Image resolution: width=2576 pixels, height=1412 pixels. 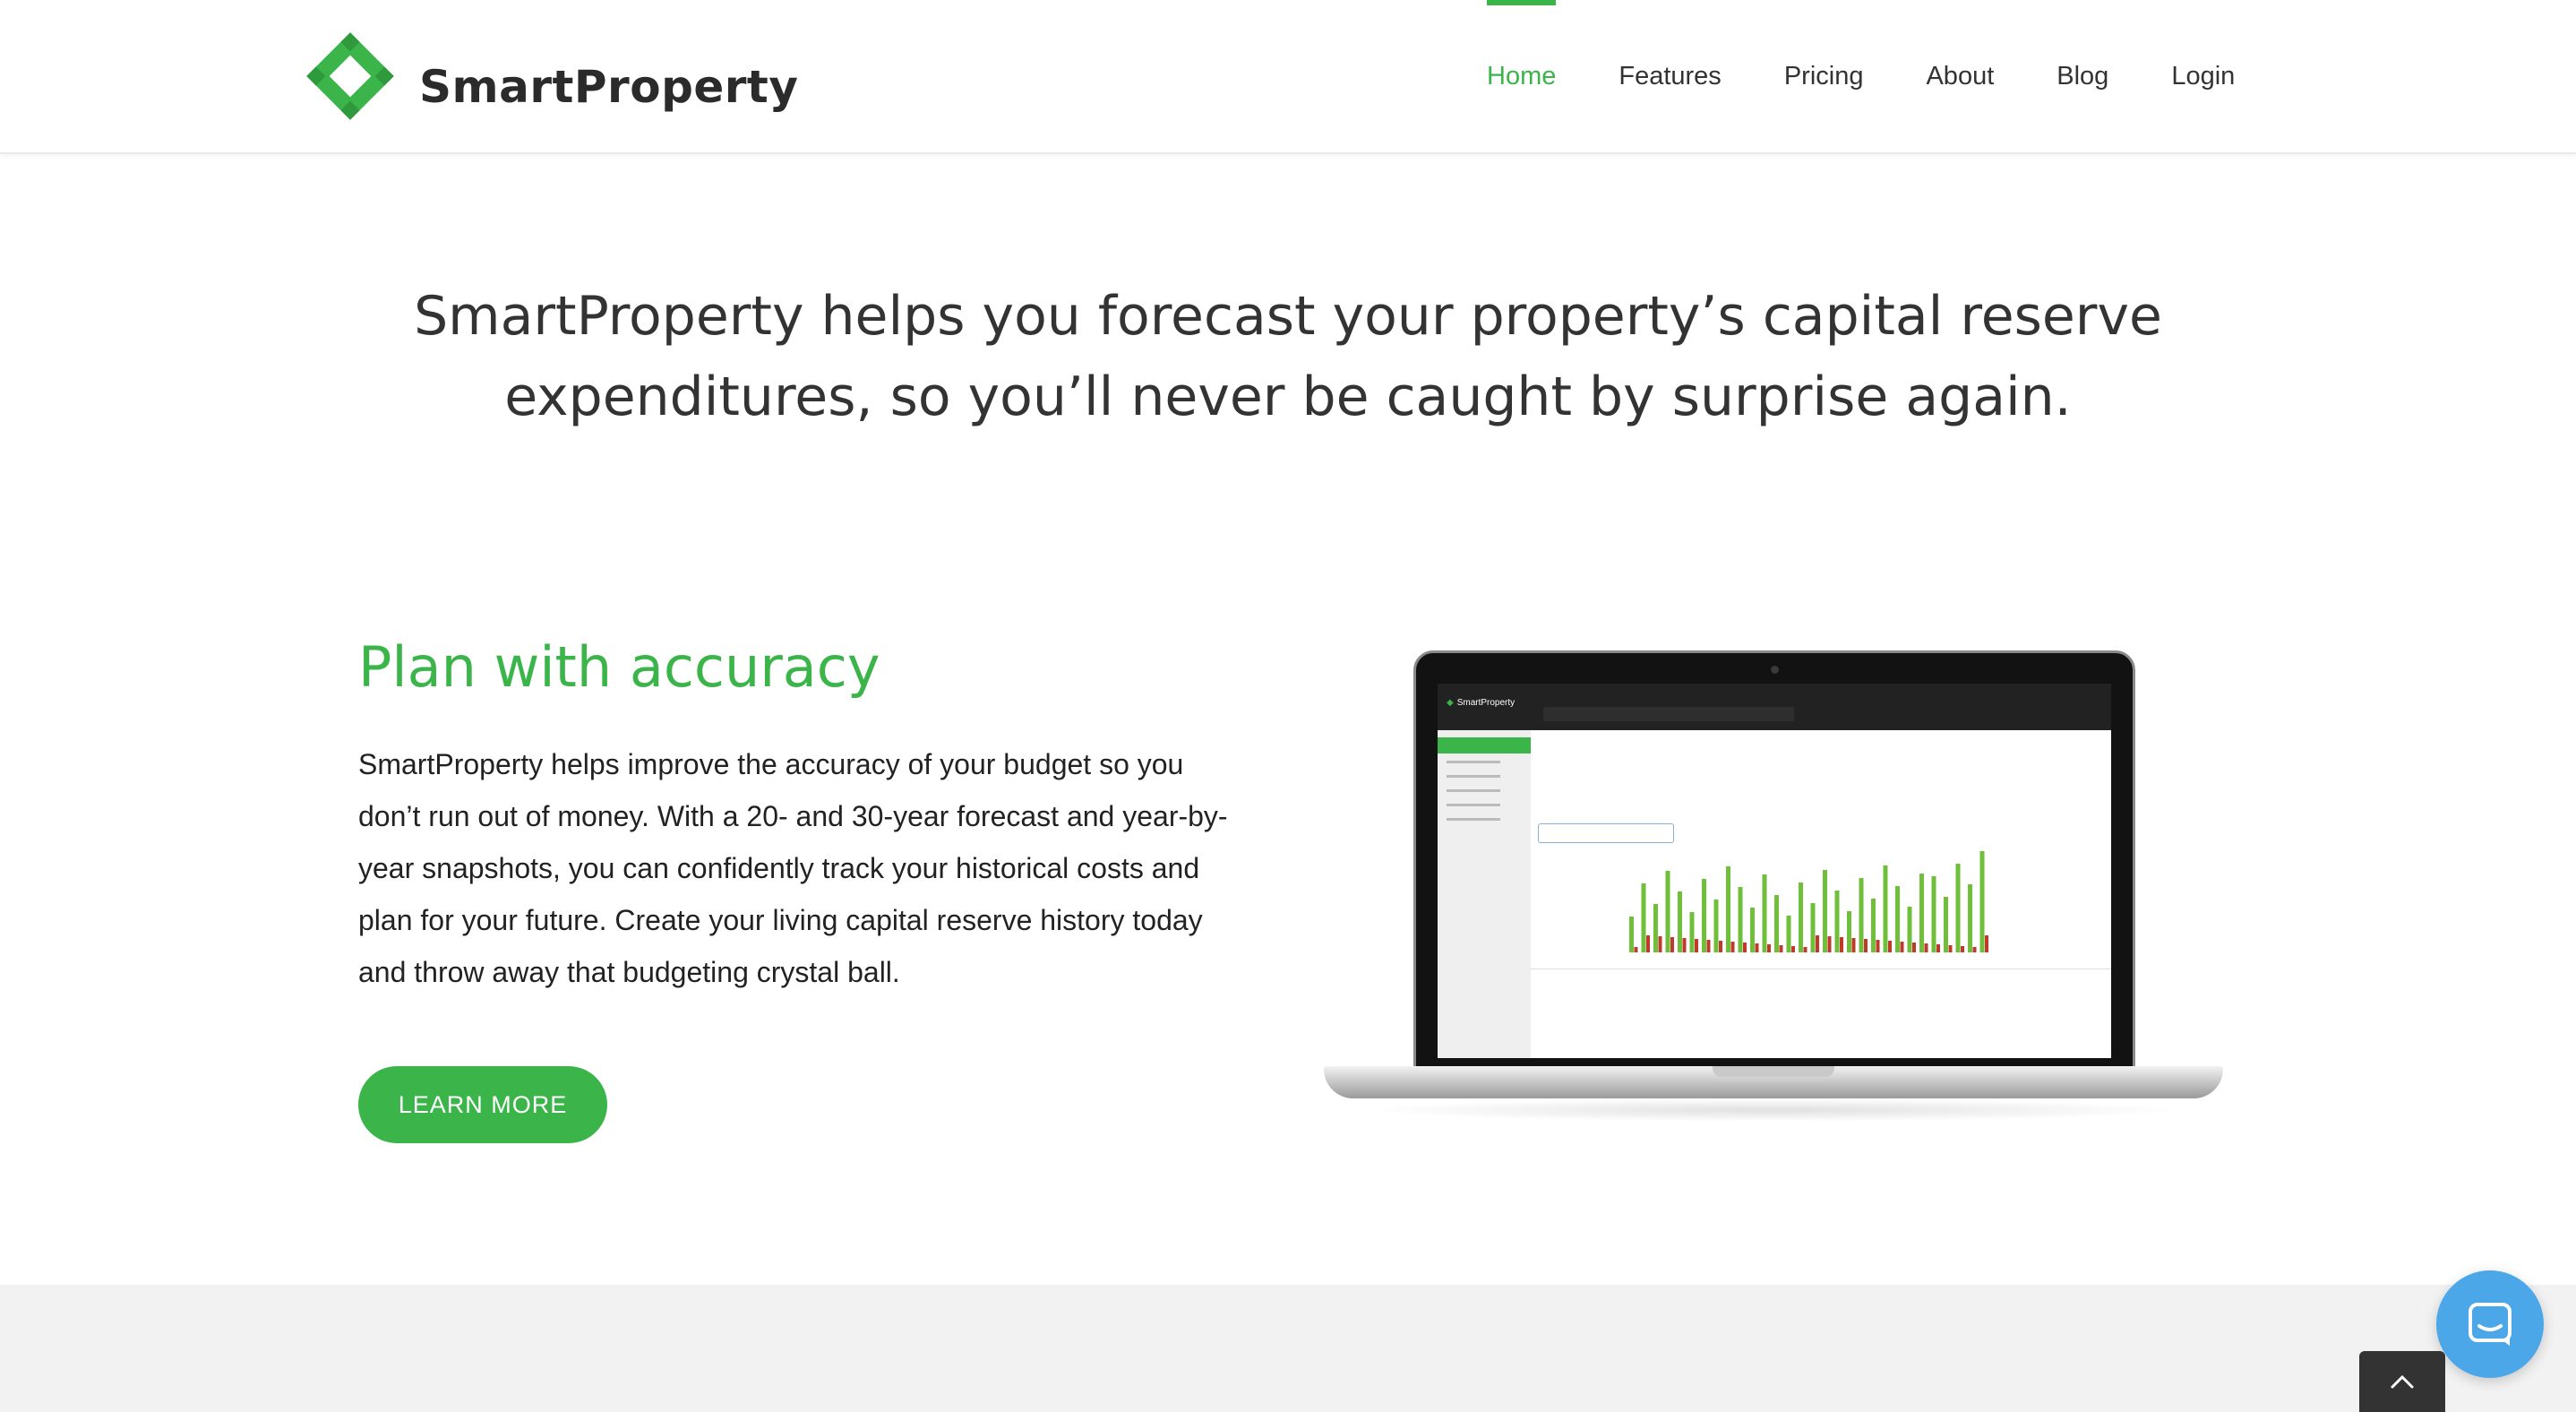 What do you see at coordinates (1960, 76) in the screenshot?
I see `nav-about: About` at bounding box center [1960, 76].